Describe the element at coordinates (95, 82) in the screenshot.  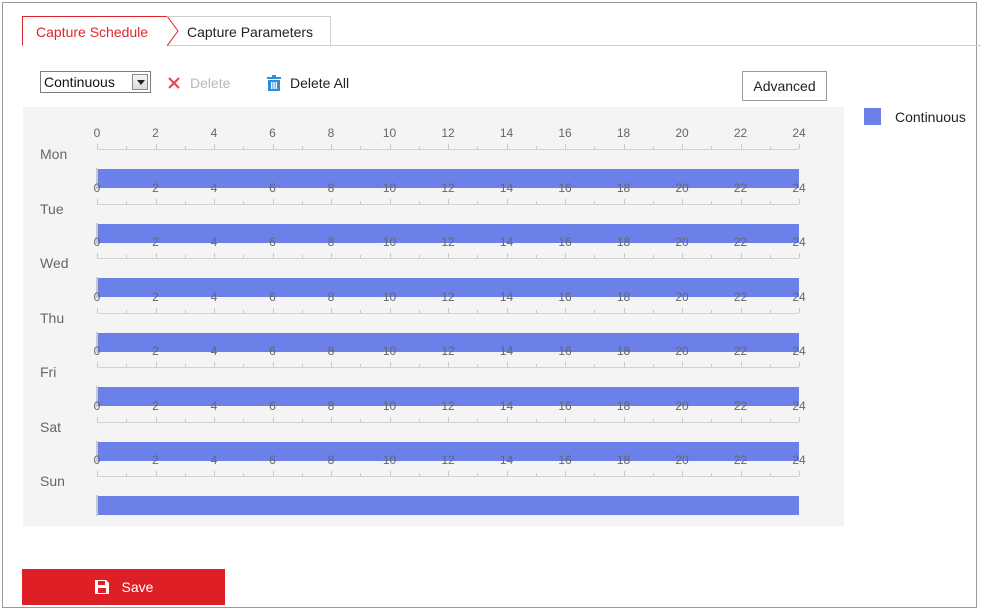
I see `schedule-type-select: Continuous` at that location.